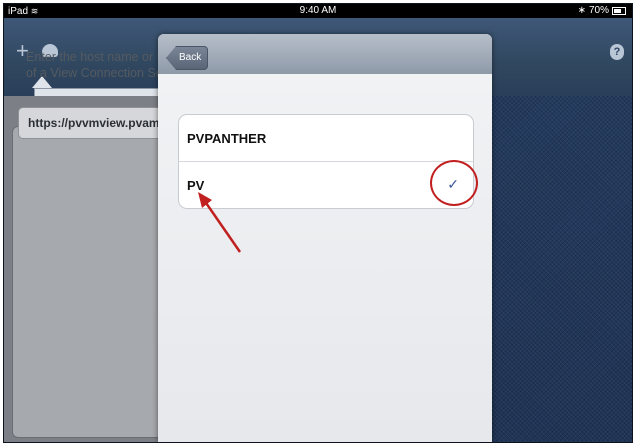 This screenshot has width=636, height=446. I want to click on help-icon: ?, so click(617, 52).